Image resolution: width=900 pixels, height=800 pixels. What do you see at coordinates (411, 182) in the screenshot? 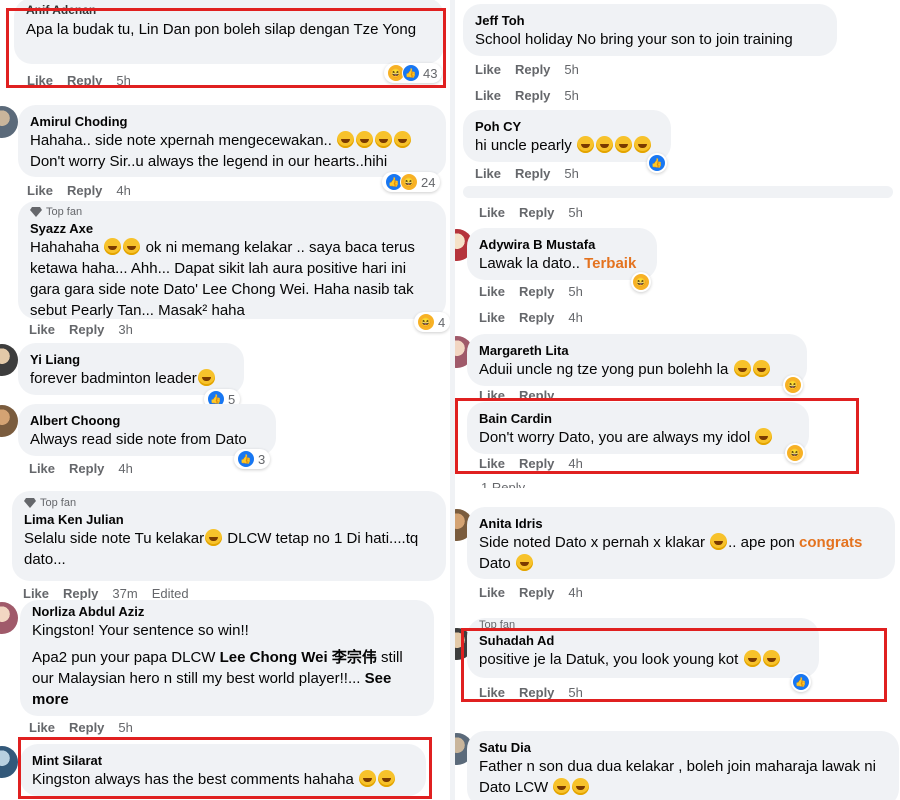
I see `reaction-count: 👍 😆 24` at bounding box center [411, 182].